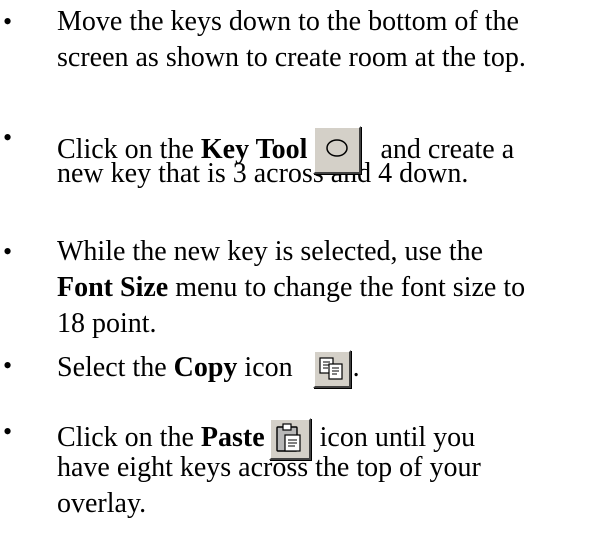 This screenshot has width=593, height=533. I want to click on step-line: Click on the Paste icon until you, so click(325, 437).